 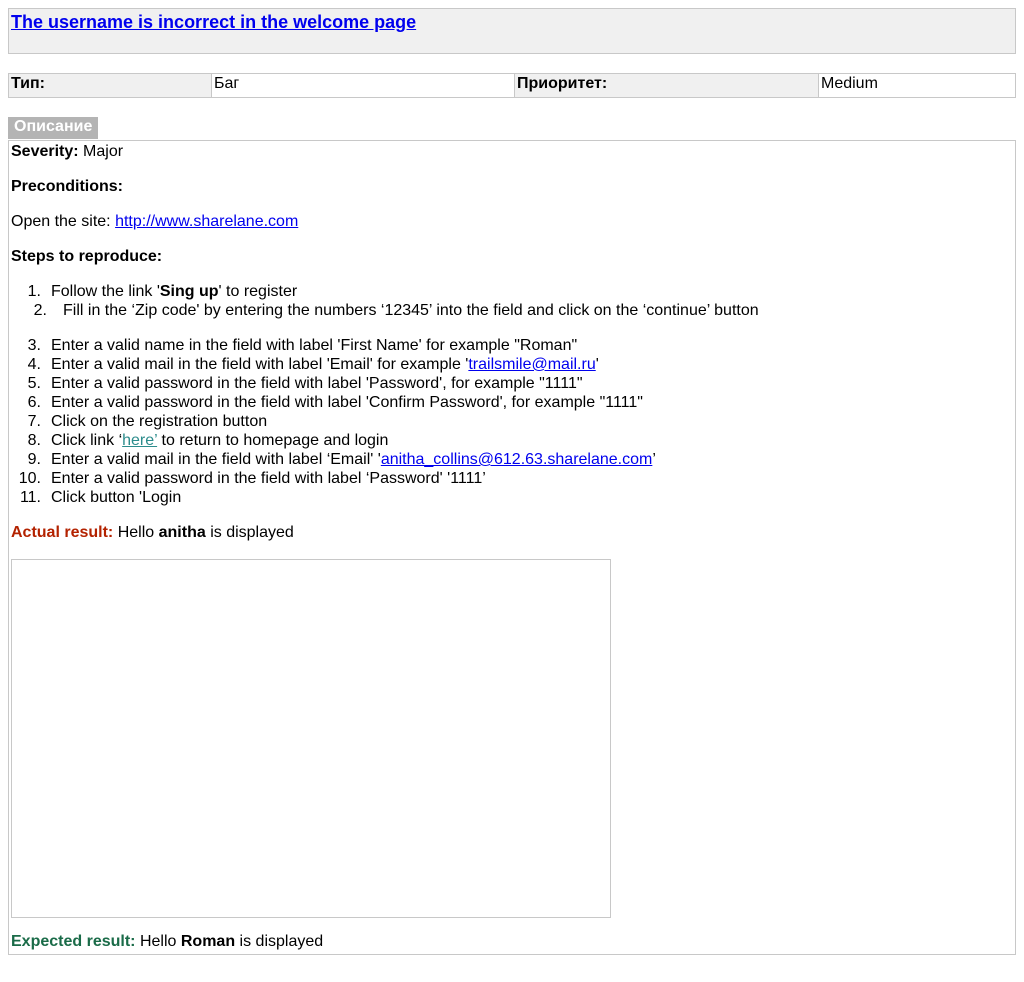 What do you see at coordinates (61, 221) in the screenshot?
I see `open-site-text: Open the site:` at bounding box center [61, 221].